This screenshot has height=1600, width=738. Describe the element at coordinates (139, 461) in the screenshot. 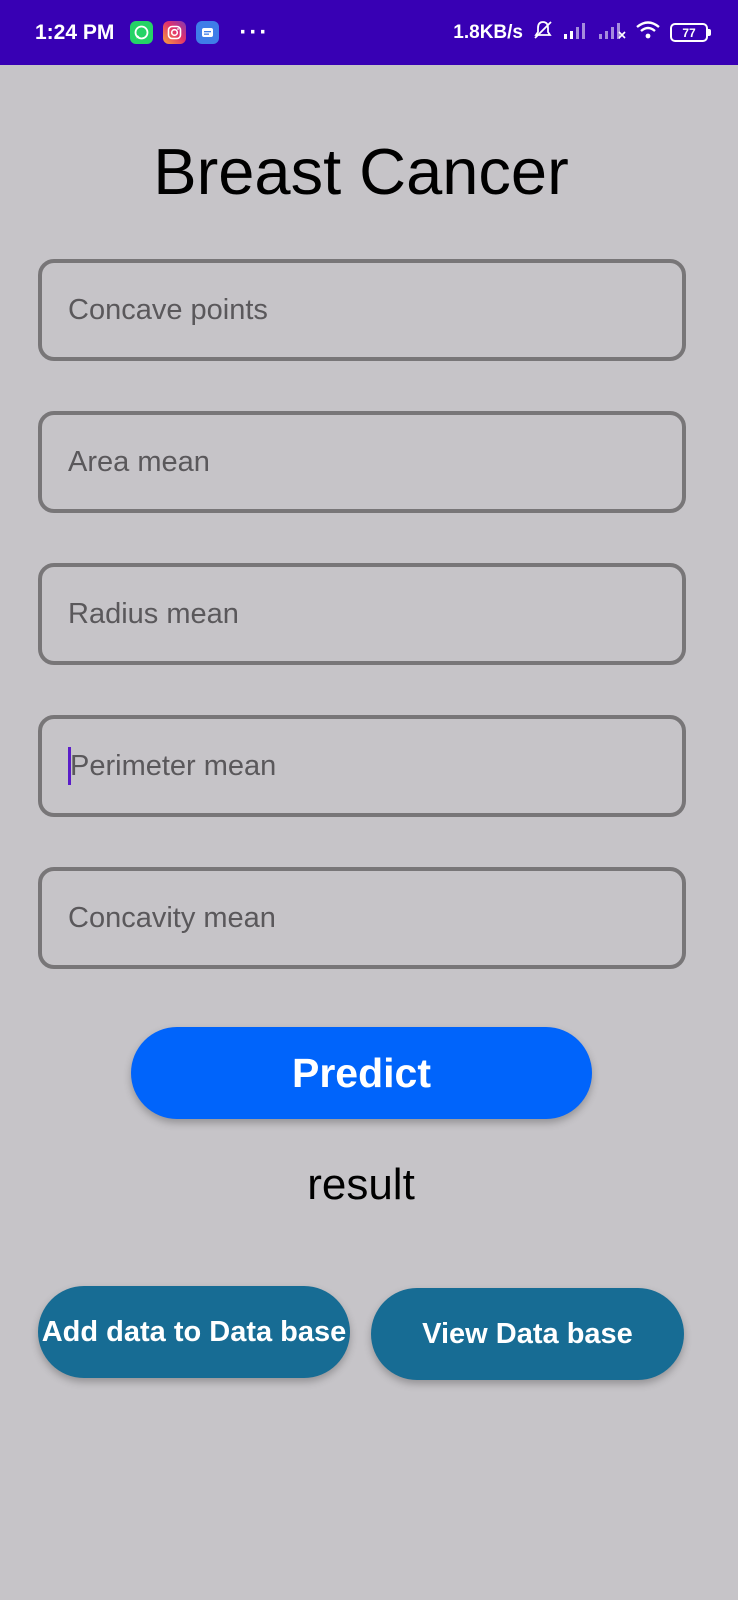

I see `area-mean-placeholder: Area mean` at that location.